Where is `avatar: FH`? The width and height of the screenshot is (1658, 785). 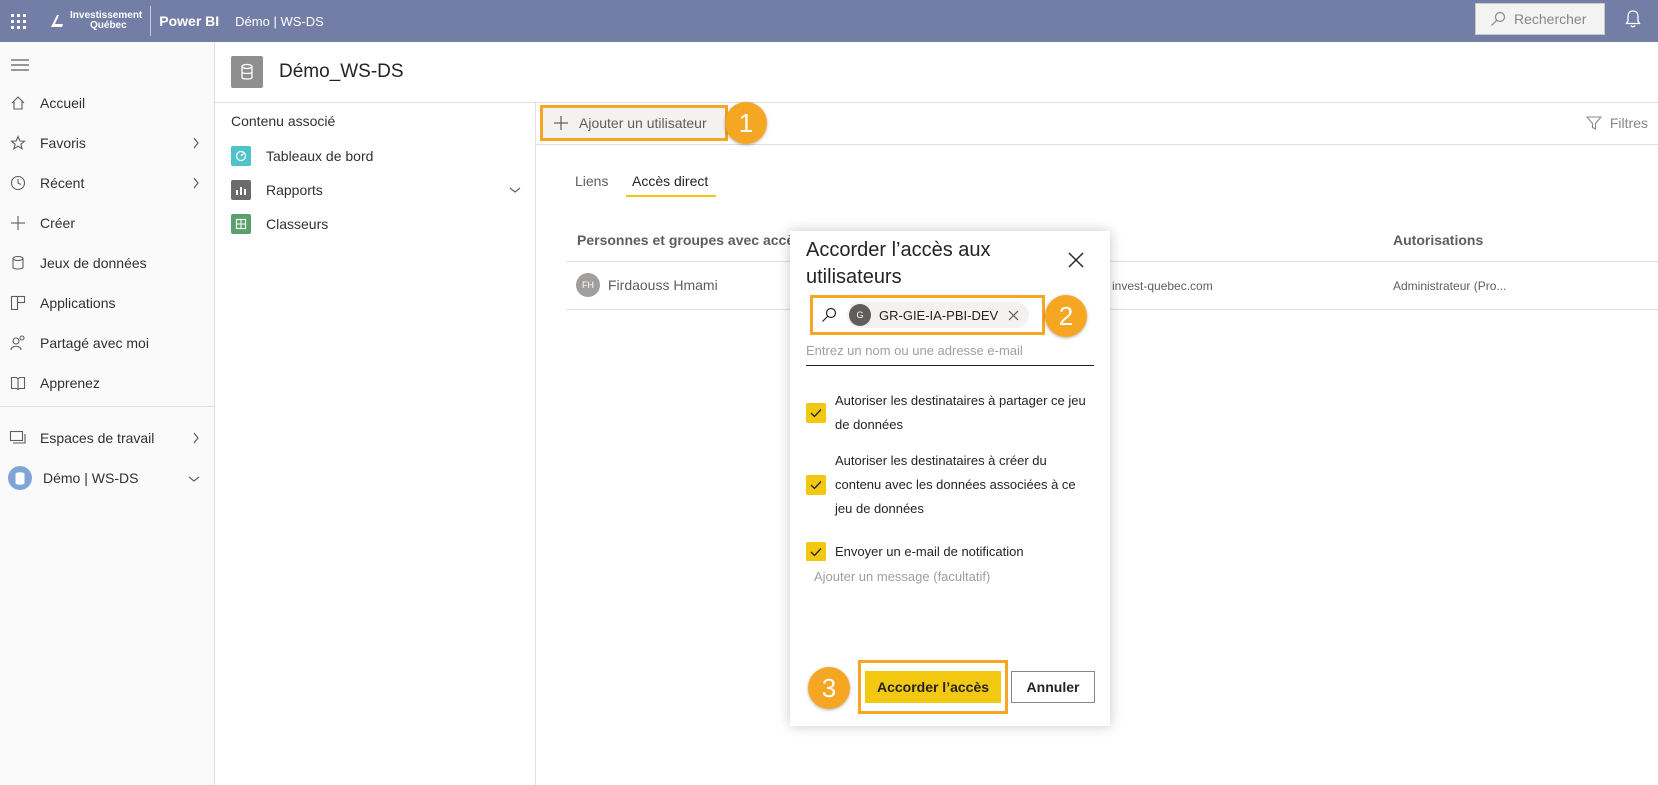
avatar: FH is located at coordinates (588, 285).